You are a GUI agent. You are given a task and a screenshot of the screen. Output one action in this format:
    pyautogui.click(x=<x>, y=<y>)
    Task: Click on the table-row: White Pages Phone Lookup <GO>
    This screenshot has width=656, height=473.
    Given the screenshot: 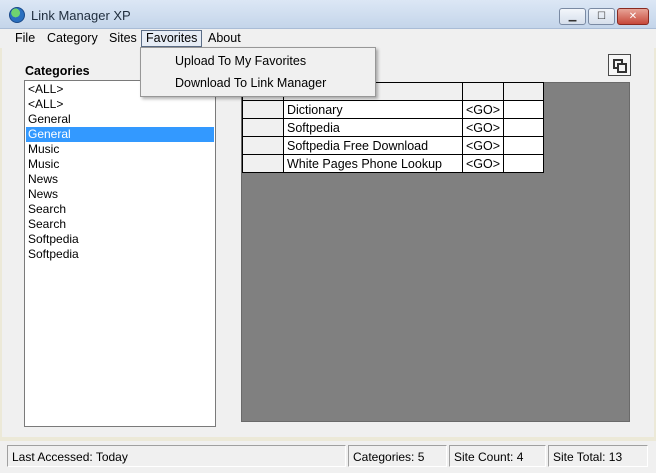 What is the action you would take?
    pyautogui.click(x=393, y=163)
    